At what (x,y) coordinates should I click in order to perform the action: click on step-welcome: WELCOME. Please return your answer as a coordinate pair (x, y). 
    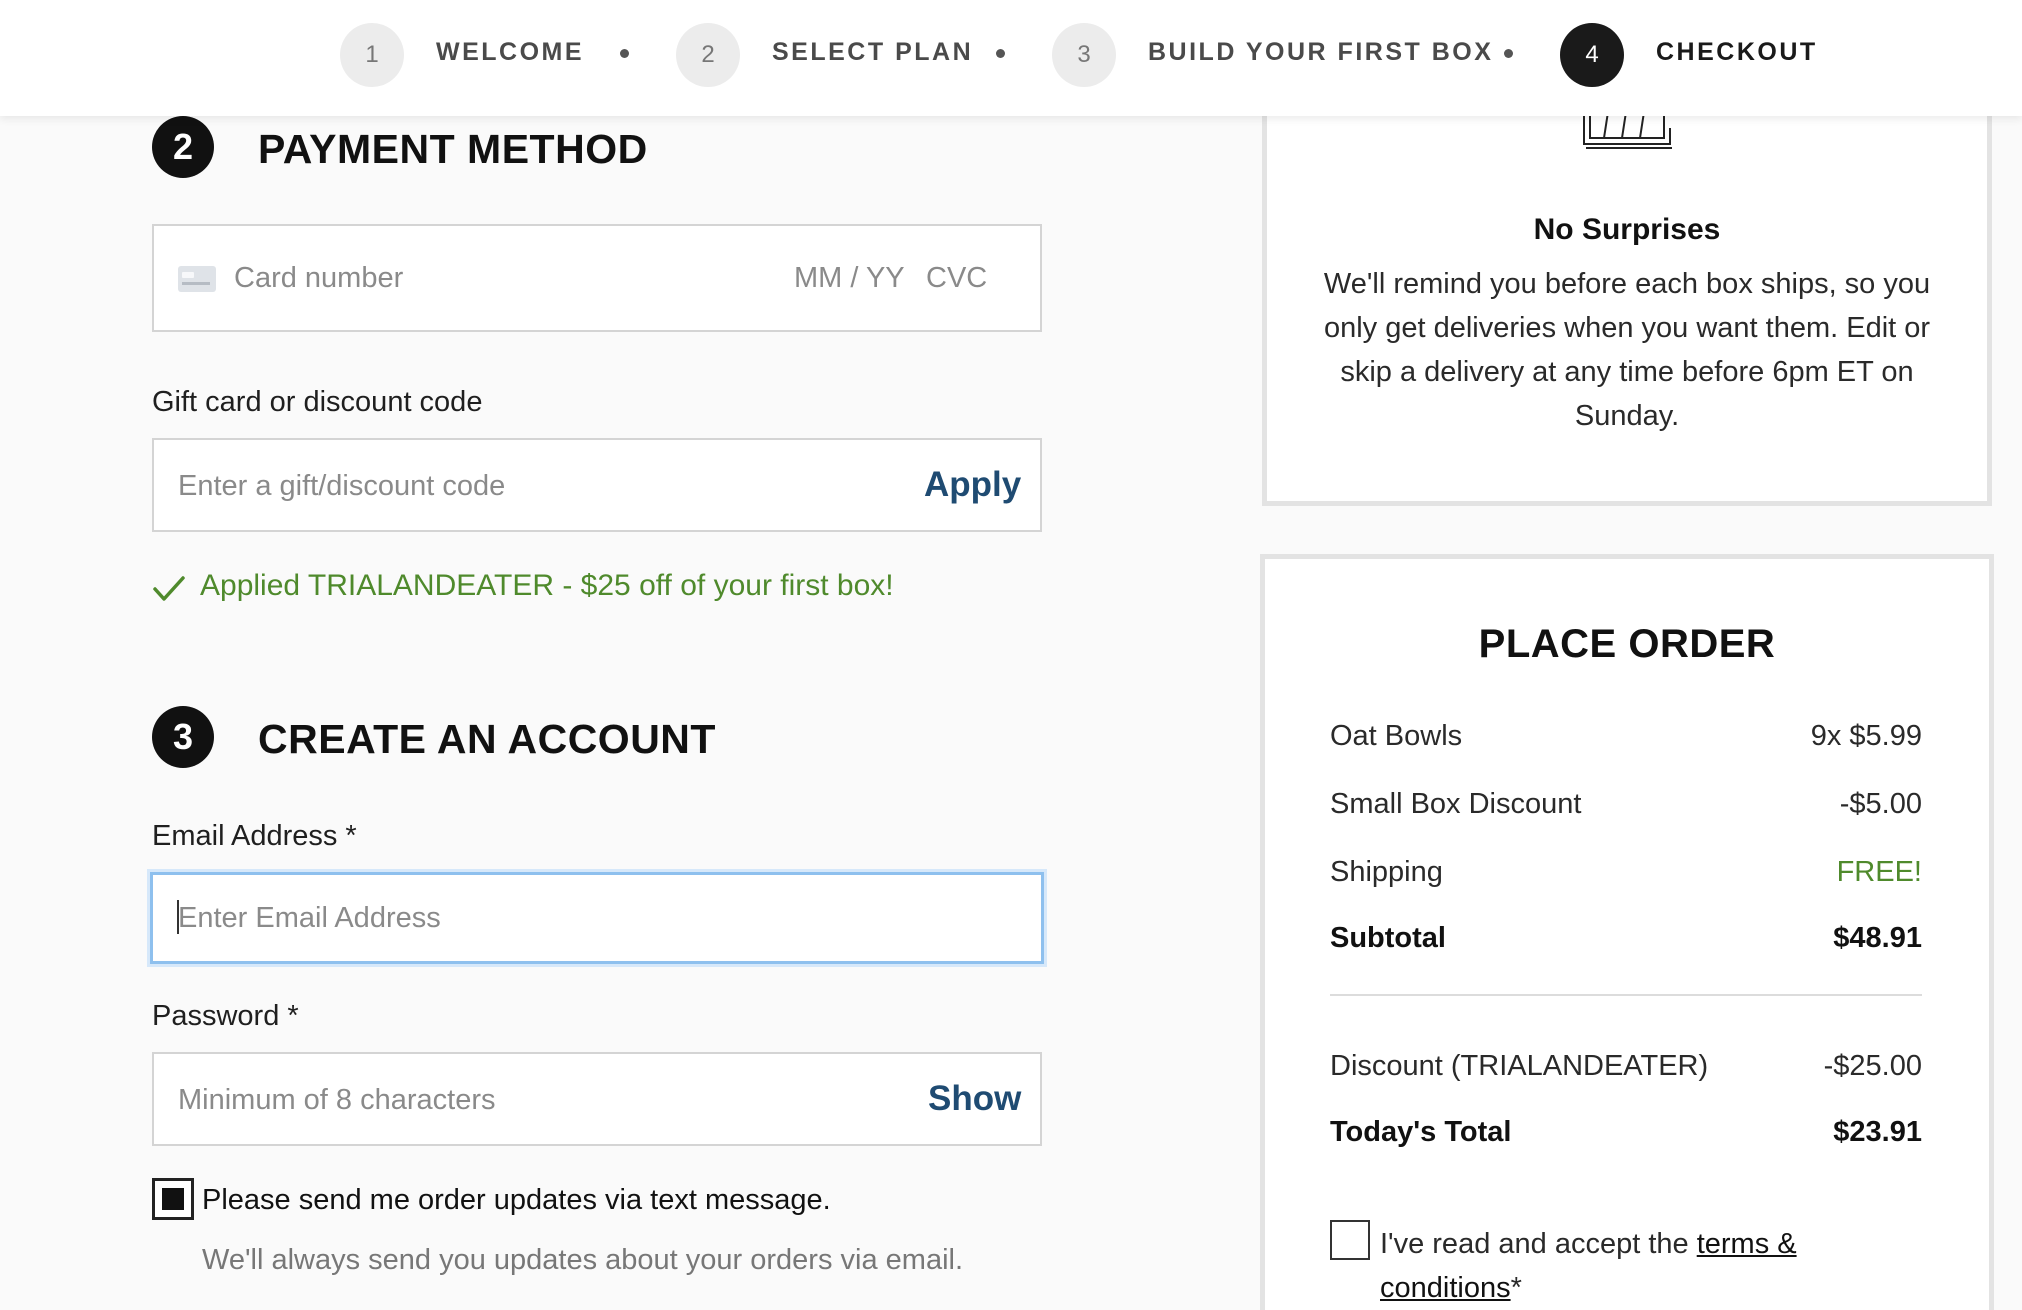
    Looking at the image, I should click on (510, 52).